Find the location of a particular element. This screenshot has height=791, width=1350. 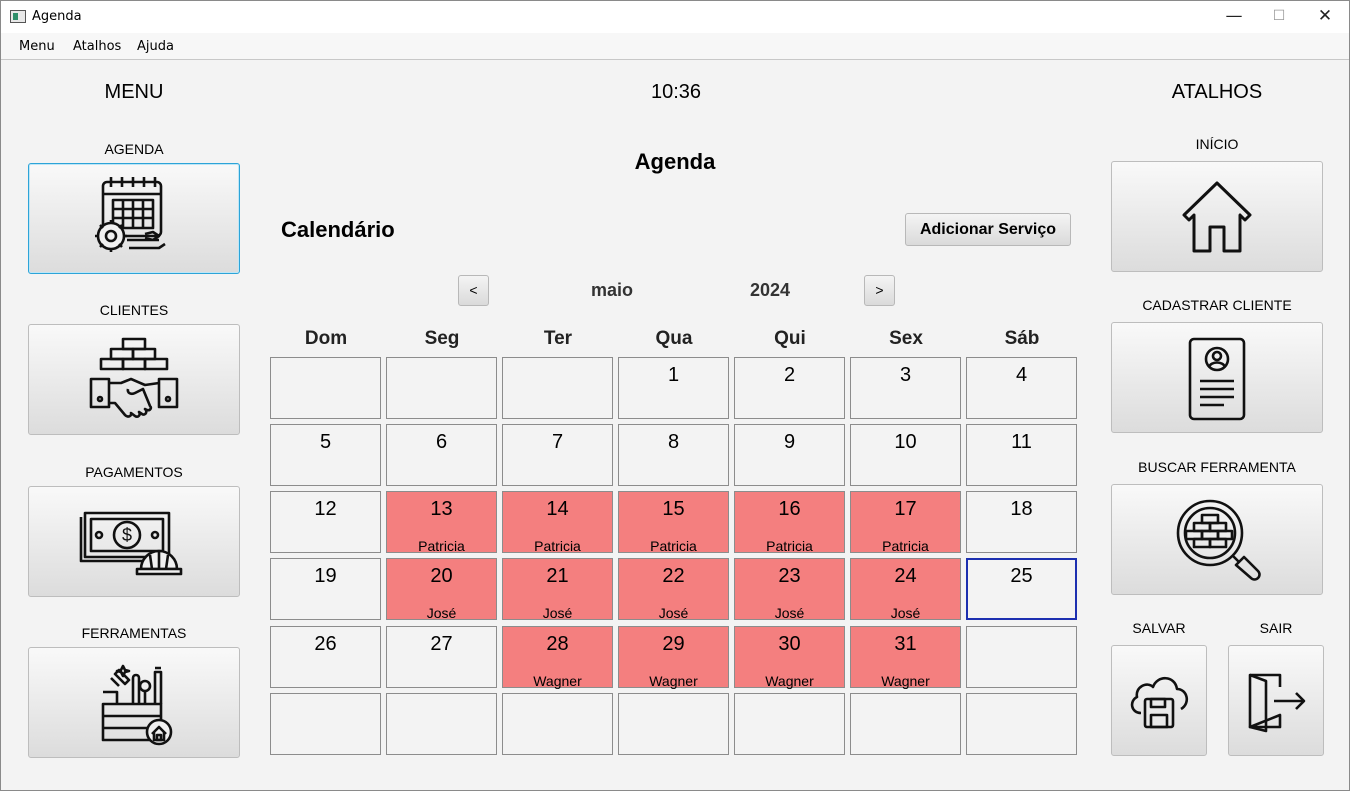

calendar-day-cell: 28 Wagner is located at coordinates (557, 657).